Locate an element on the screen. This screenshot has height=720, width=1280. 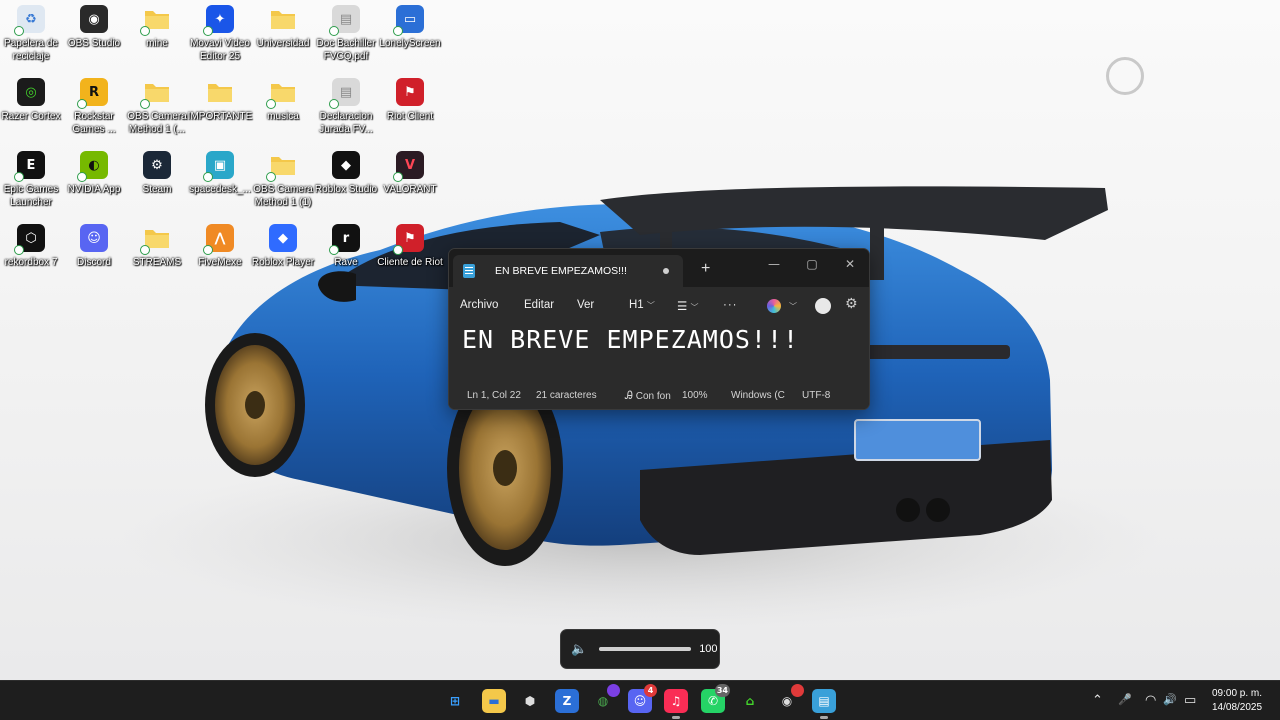
copilot-icon is located at coordinates (774, 306).